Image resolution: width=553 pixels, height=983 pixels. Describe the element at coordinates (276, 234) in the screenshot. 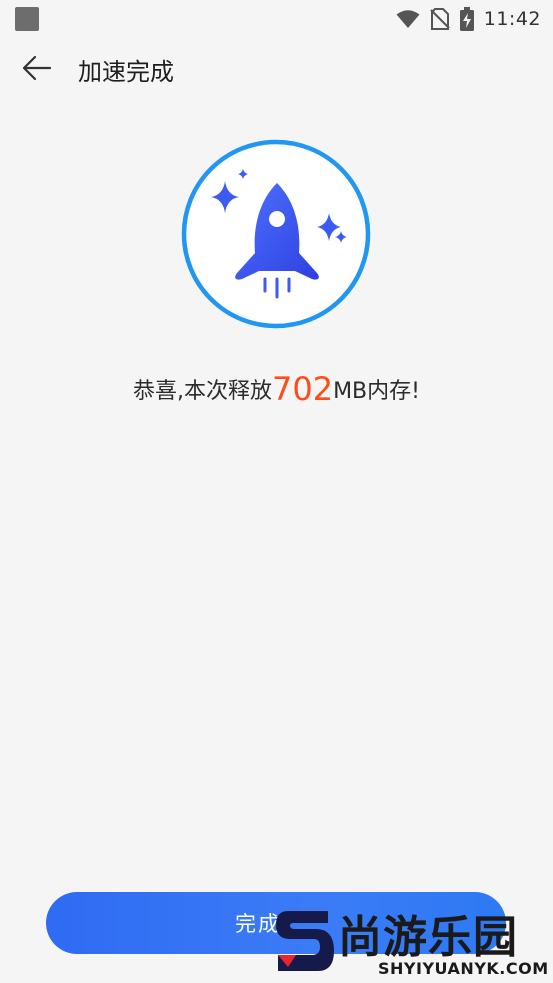

I see `rocket-badge` at that location.